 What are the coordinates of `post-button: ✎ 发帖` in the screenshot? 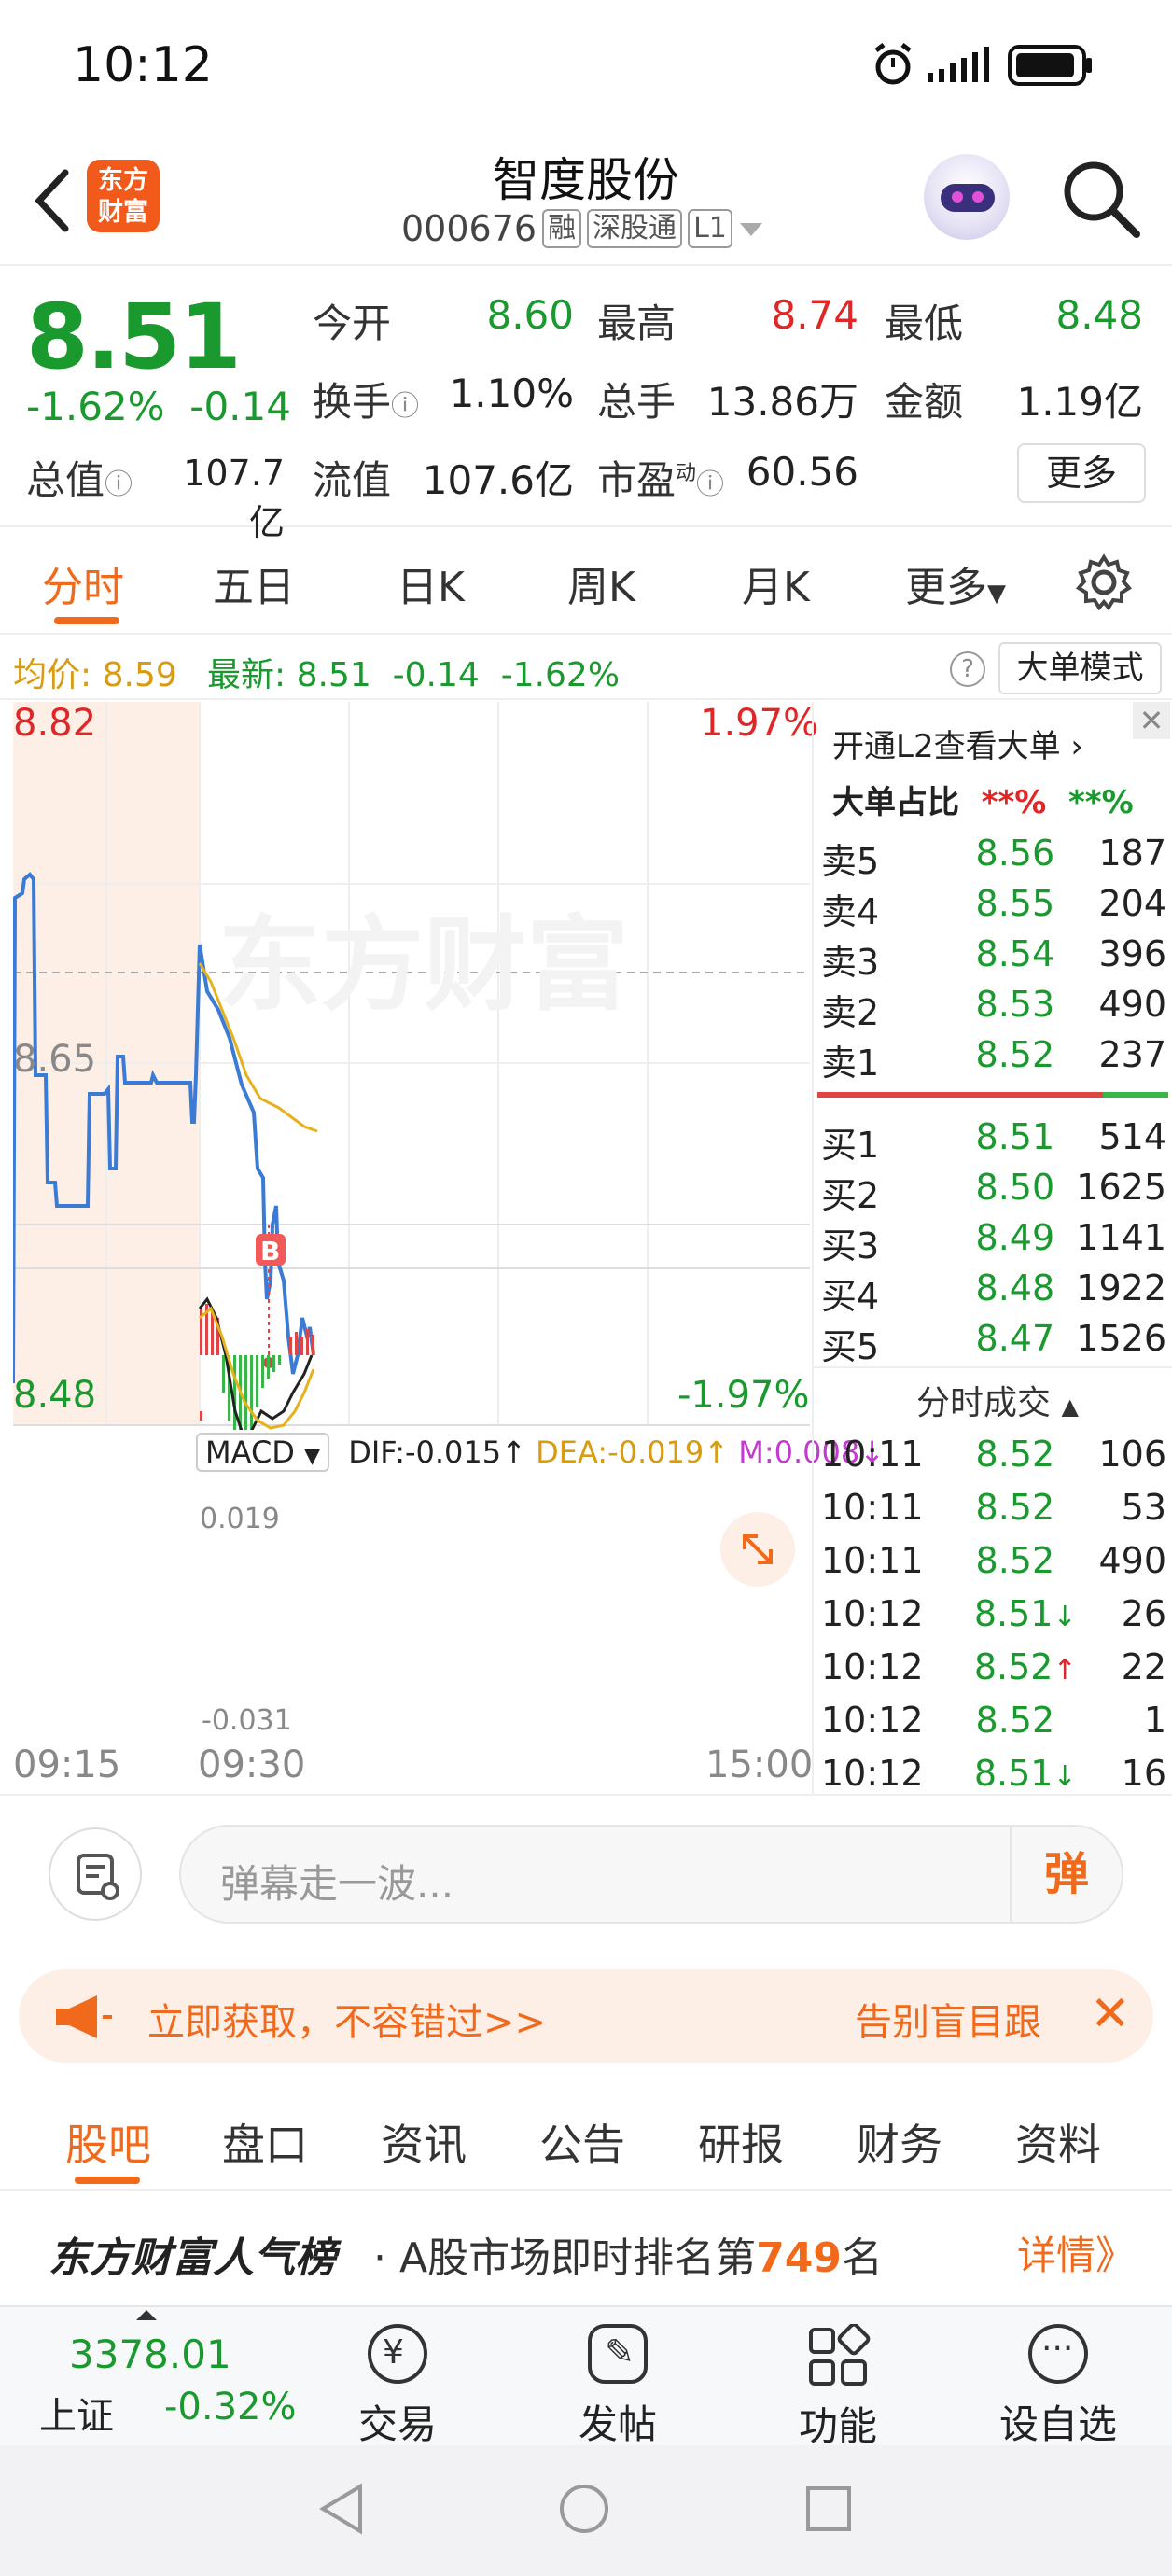 It's located at (617, 2377).